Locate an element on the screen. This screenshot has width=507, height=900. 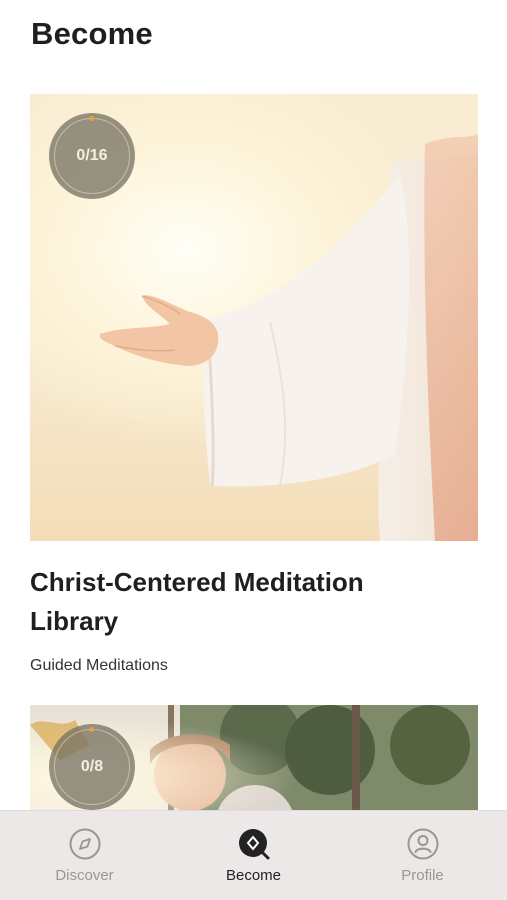
nav-label: Discover is located at coordinates (84, 875).